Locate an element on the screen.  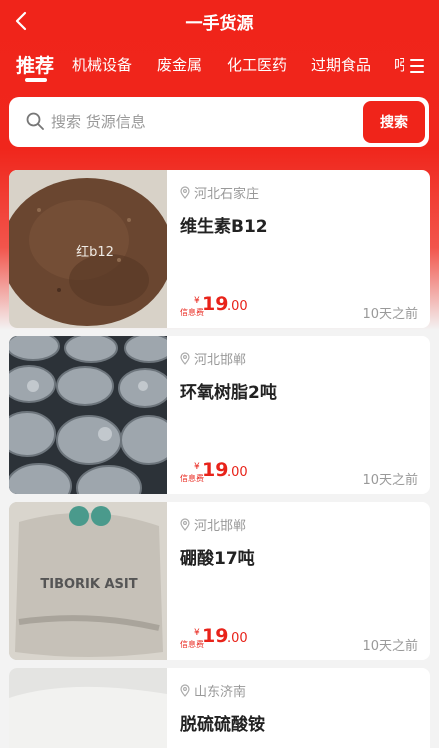
listing-image: TIBORIK ASIT is located at coordinates (88, 581).